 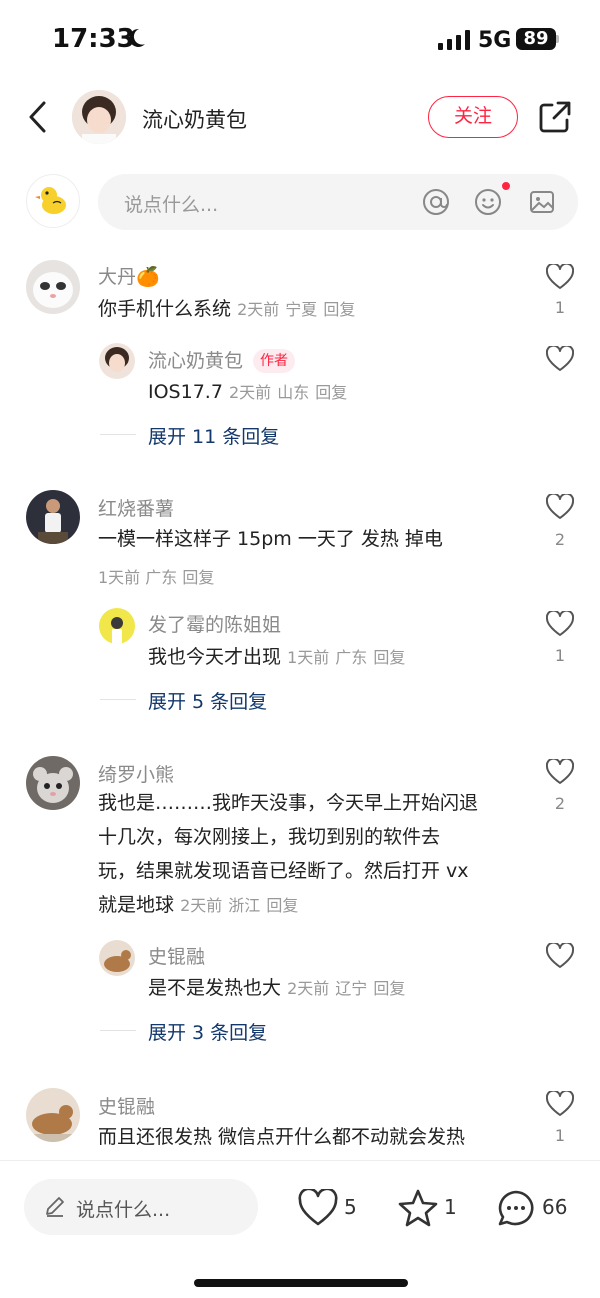 I want to click on comment-last-line: 就是地球 2天前 浙江 回复, so click(x=288, y=905).